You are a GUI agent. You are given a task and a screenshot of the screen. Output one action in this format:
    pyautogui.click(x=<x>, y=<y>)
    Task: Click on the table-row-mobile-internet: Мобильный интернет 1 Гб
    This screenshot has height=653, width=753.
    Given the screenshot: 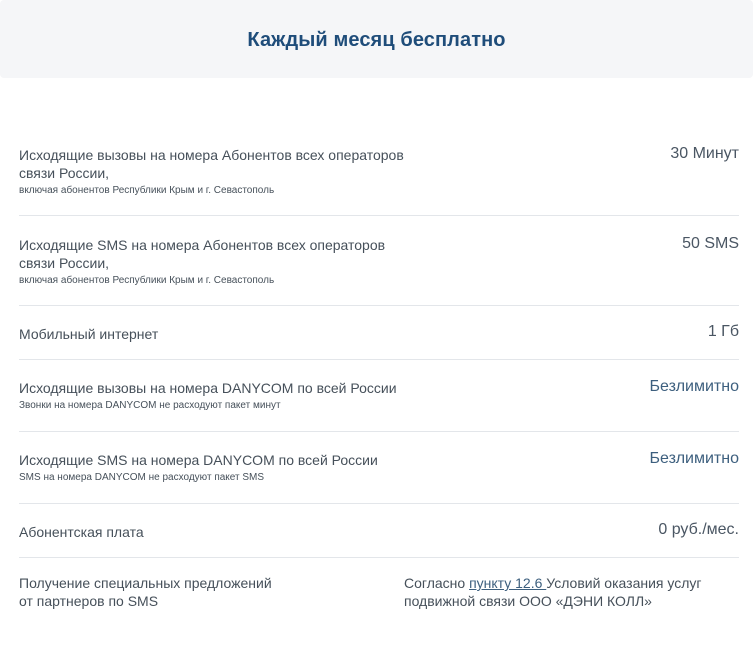 What is the action you would take?
    pyautogui.click(x=379, y=333)
    